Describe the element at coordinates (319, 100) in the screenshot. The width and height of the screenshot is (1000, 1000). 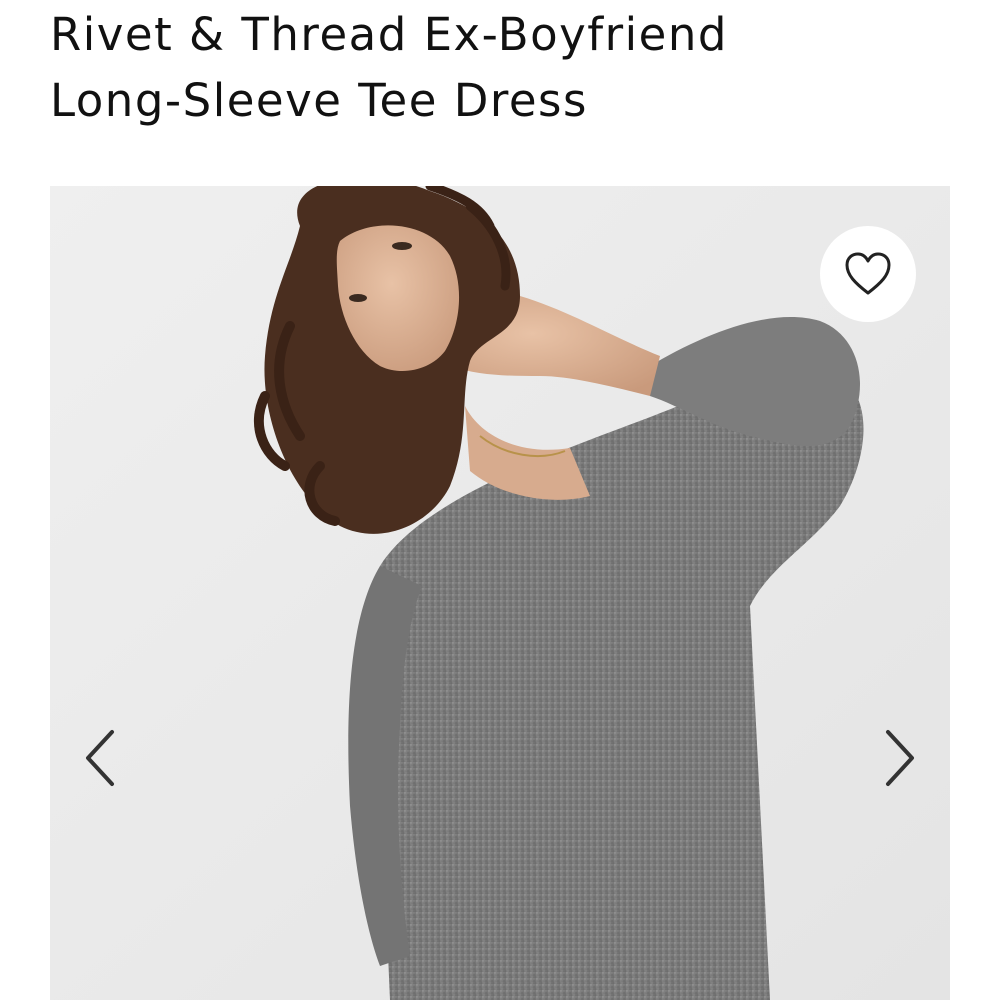
I see `product-title-line-2: Long-Sleeve Tee Dress` at that location.